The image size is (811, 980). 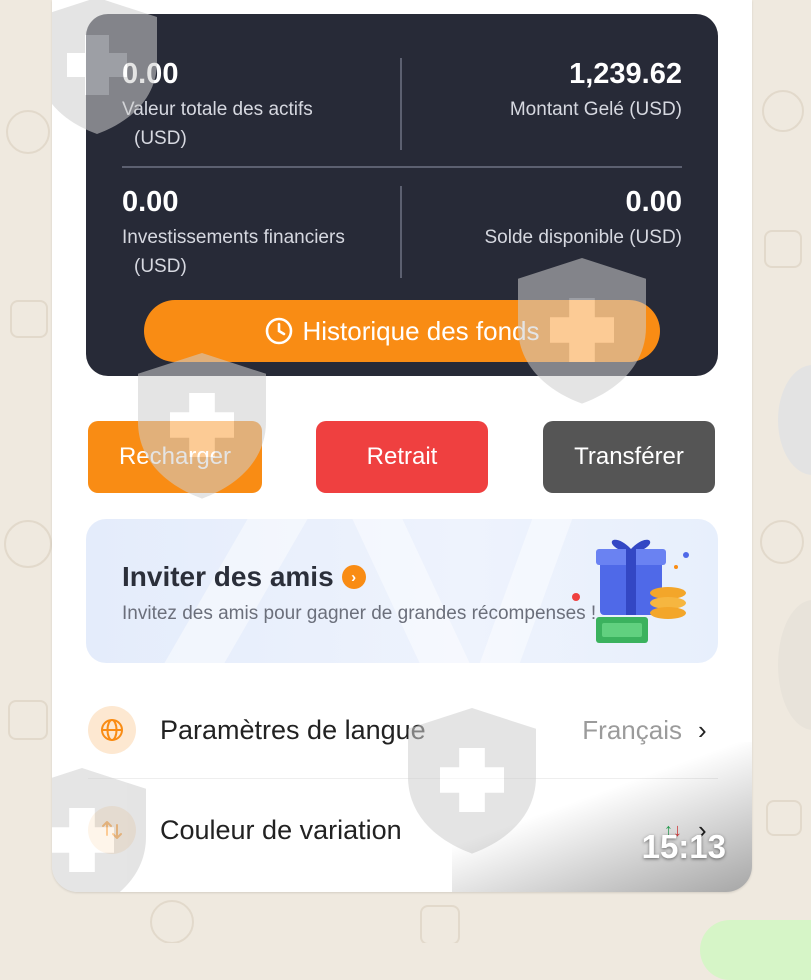 What do you see at coordinates (112, 730) in the screenshot?
I see `globe-icon` at bounding box center [112, 730].